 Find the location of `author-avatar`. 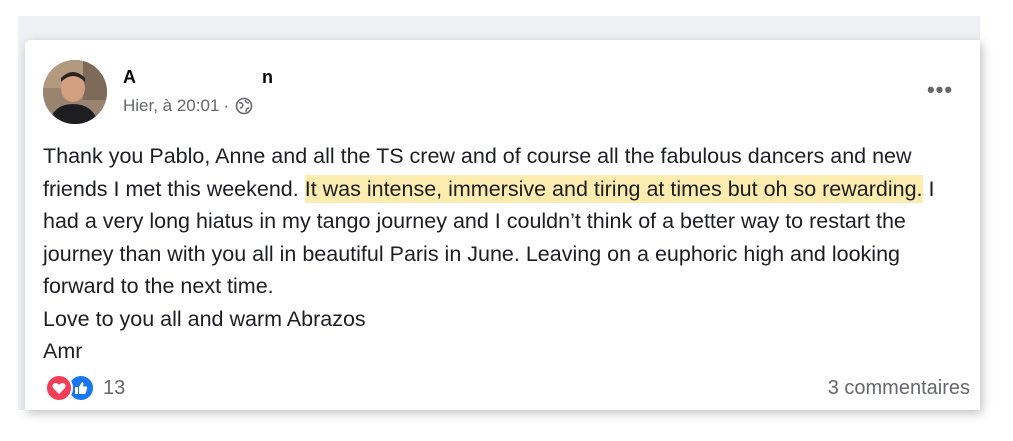

author-avatar is located at coordinates (75, 92).